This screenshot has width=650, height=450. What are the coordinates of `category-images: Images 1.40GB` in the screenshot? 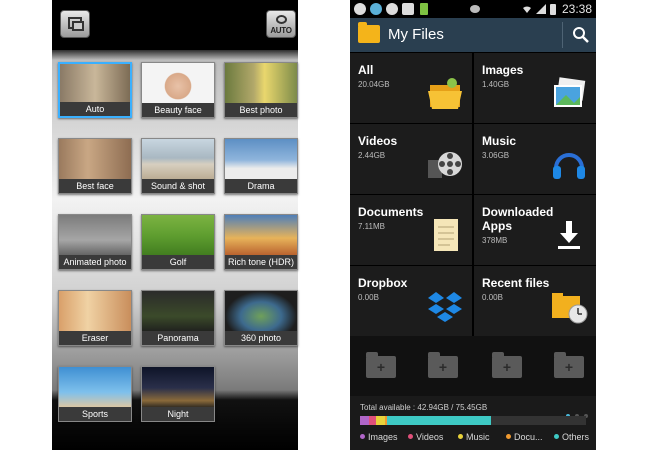 It's located at (535, 88).